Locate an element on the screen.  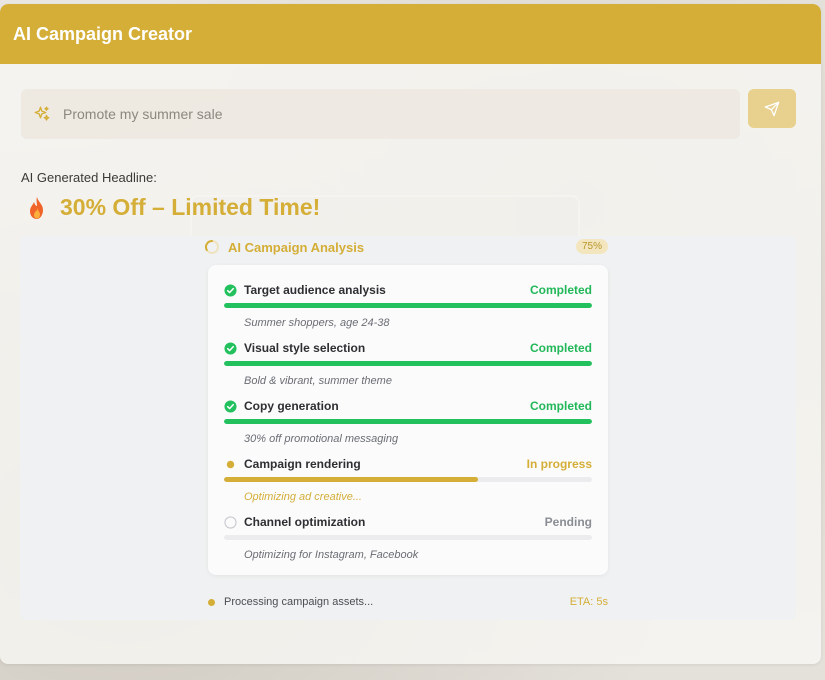
processing-footer: Processing campaign assets... ETA: 5s is located at coordinates (408, 602).